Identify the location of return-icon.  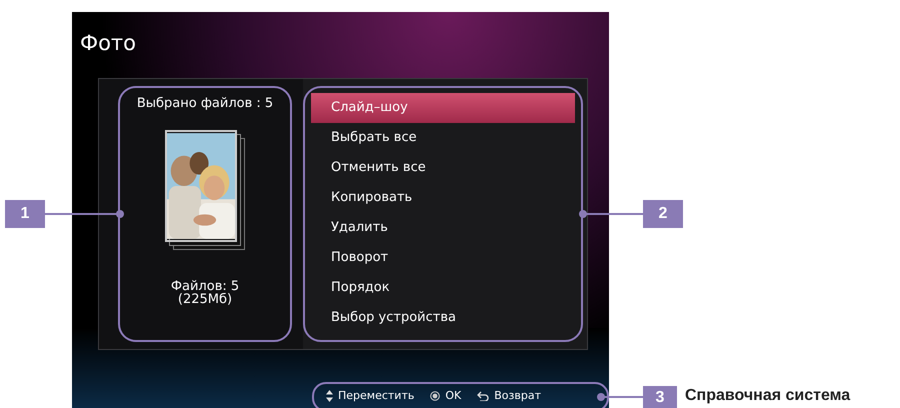
(483, 396).